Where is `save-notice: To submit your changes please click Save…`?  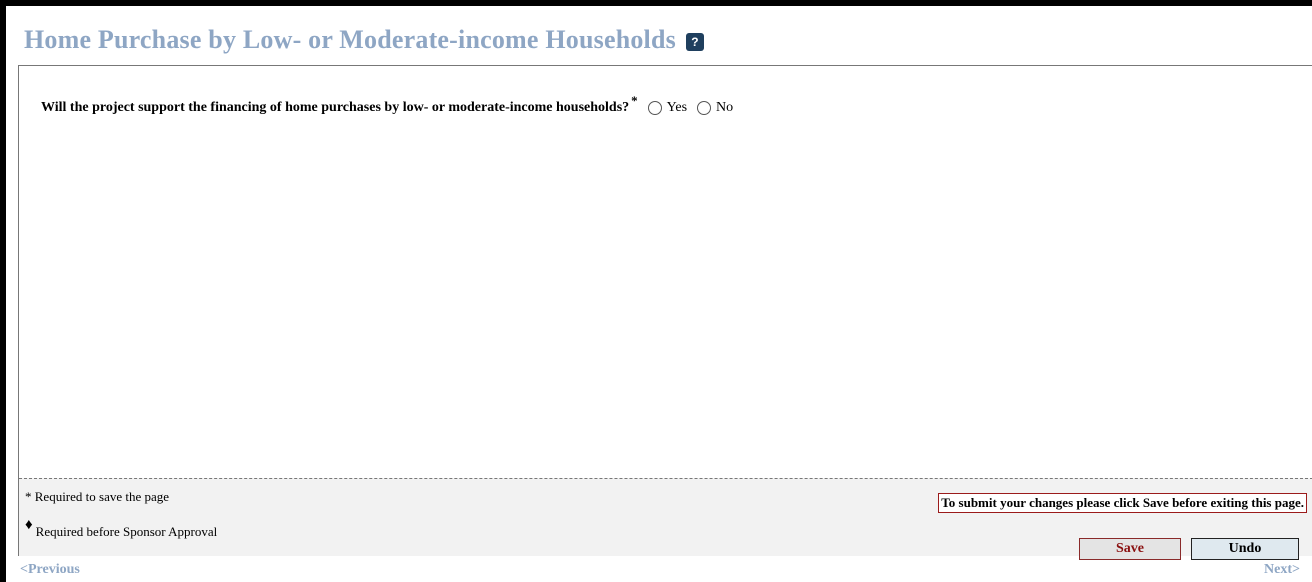 save-notice: To submit your changes please click Save… is located at coordinates (1122, 503).